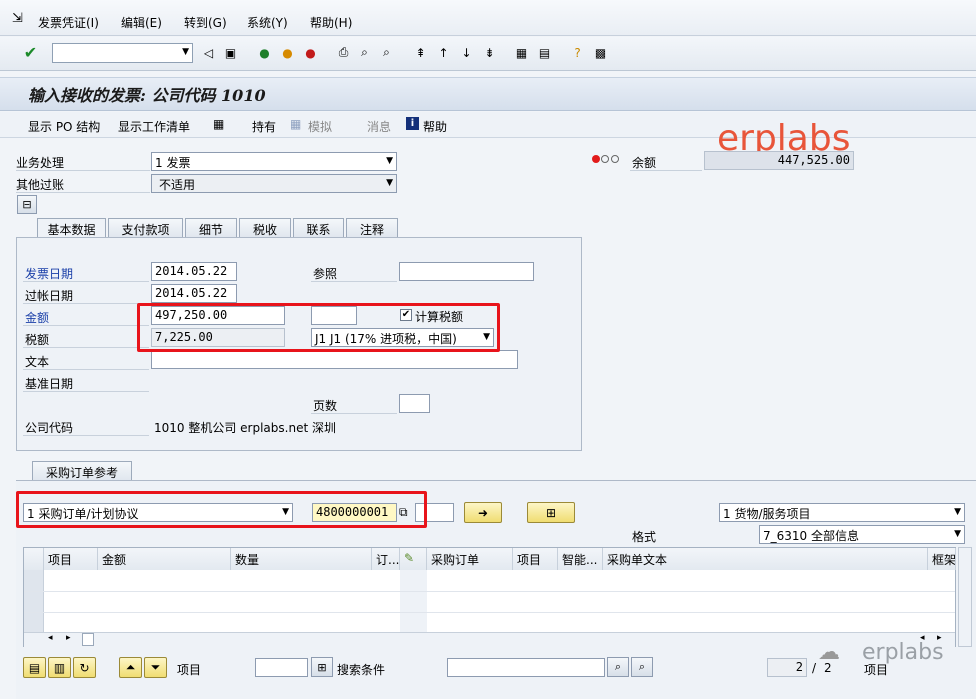 The height and width of the screenshot is (699, 976). What do you see at coordinates (644, 537) in the screenshot?
I see `layout-label: 格式` at bounding box center [644, 537].